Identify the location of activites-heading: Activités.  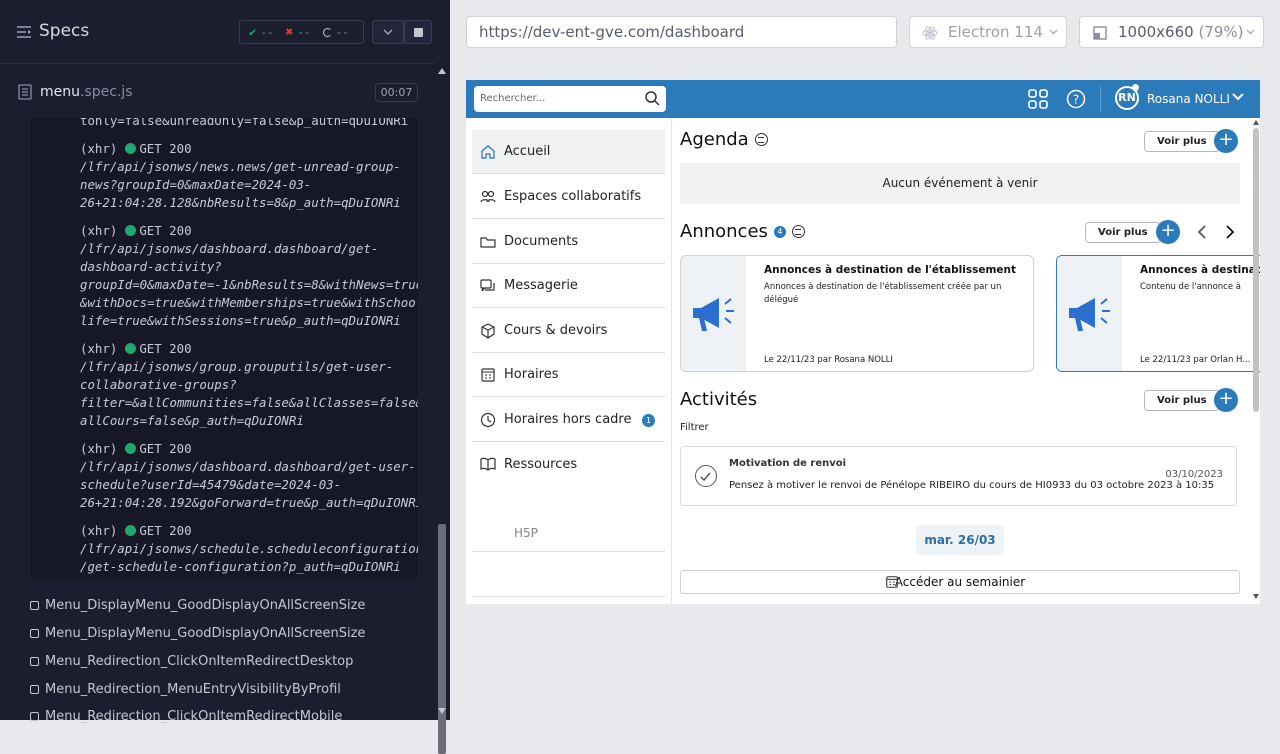
(719, 399).